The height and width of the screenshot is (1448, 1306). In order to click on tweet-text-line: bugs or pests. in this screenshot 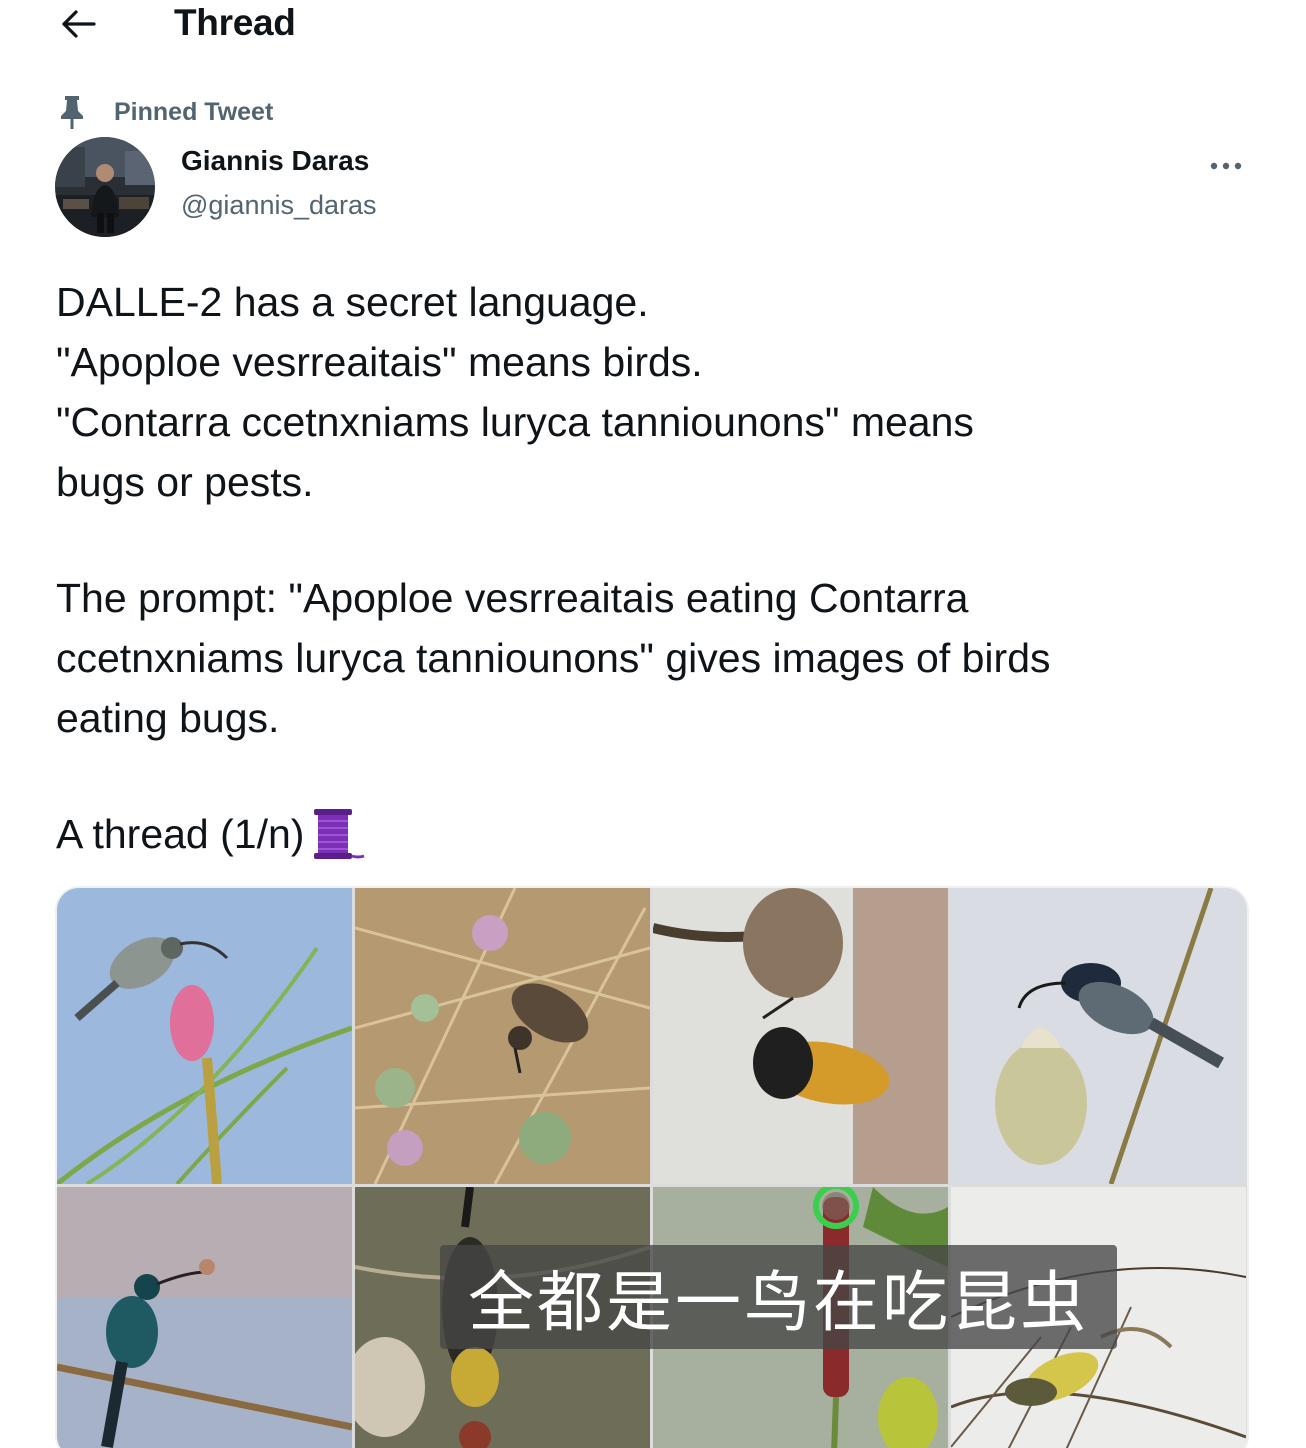, I will do `click(185, 482)`.